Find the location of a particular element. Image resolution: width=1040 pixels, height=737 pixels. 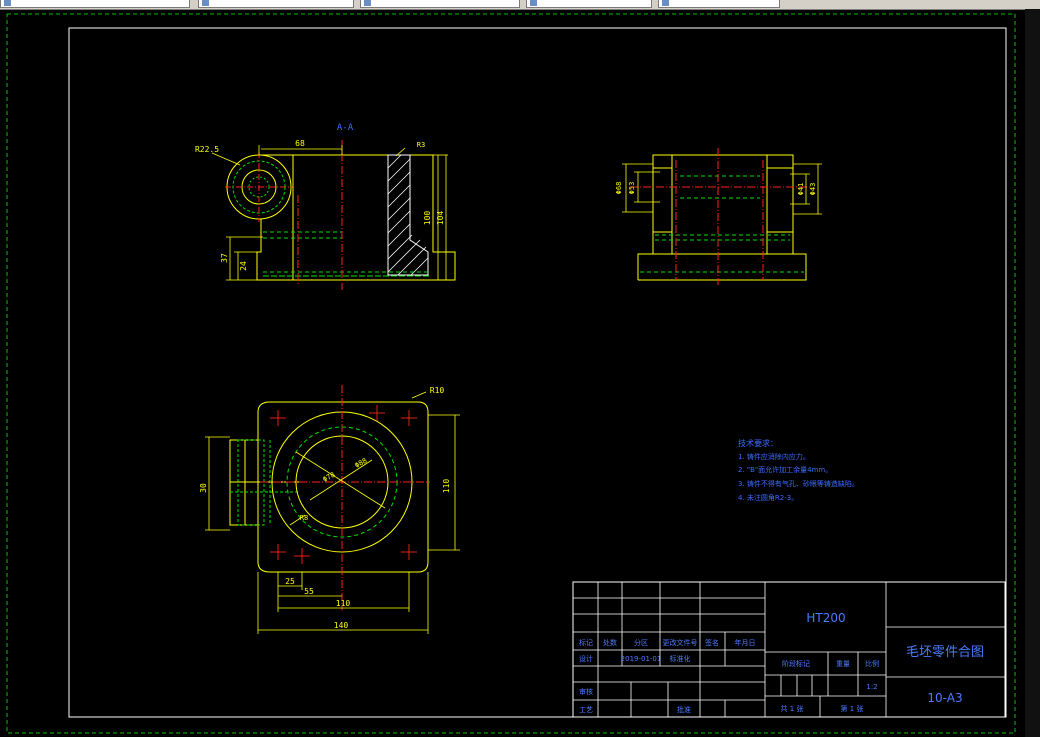

dimension-label: 140 is located at coordinates (341, 625).